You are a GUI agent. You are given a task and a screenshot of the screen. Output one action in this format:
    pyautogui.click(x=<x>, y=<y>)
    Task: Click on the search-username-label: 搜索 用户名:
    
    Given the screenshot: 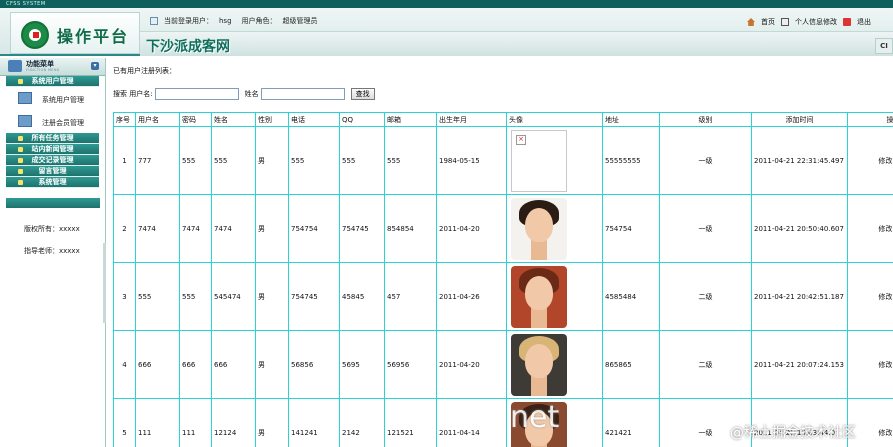 What is the action you would take?
    pyautogui.click(x=133, y=94)
    